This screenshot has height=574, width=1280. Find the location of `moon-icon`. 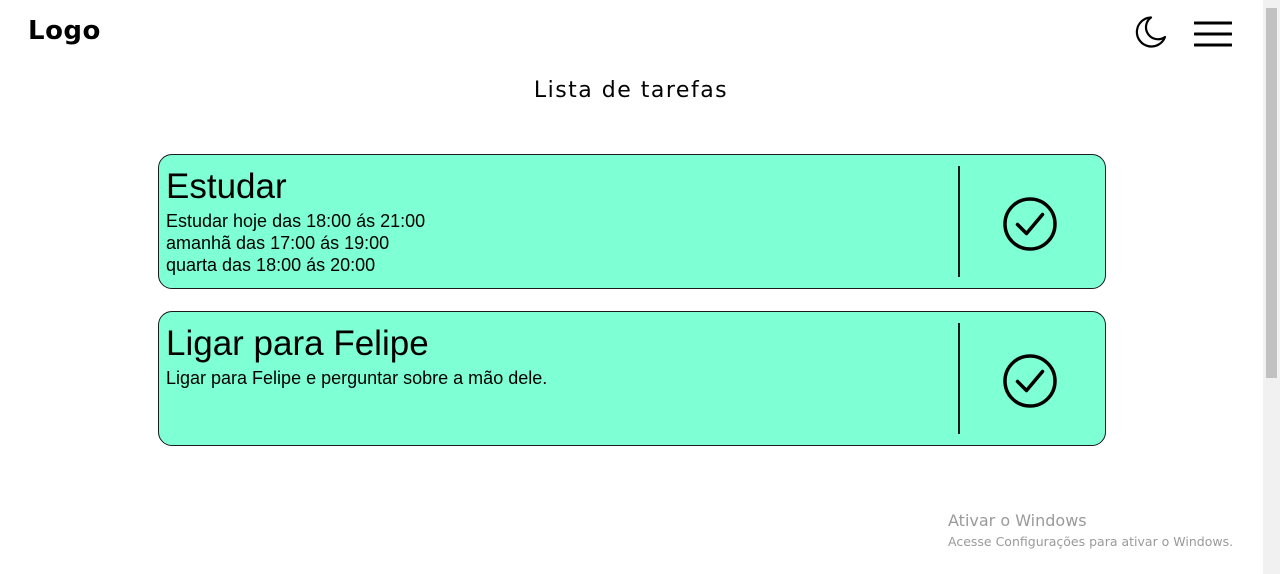

moon-icon is located at coordinates (1151, 32).